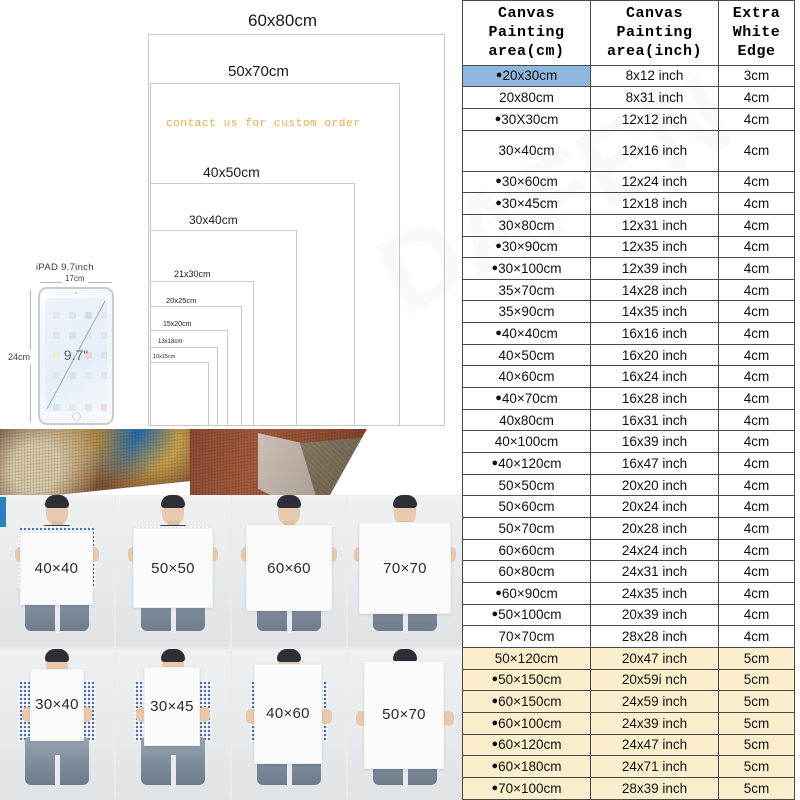 The image size is (800, 800). Describe the element at coordinates (19, 357) in the screenshot. I see `ipad-height-label: 24cm` at that location.